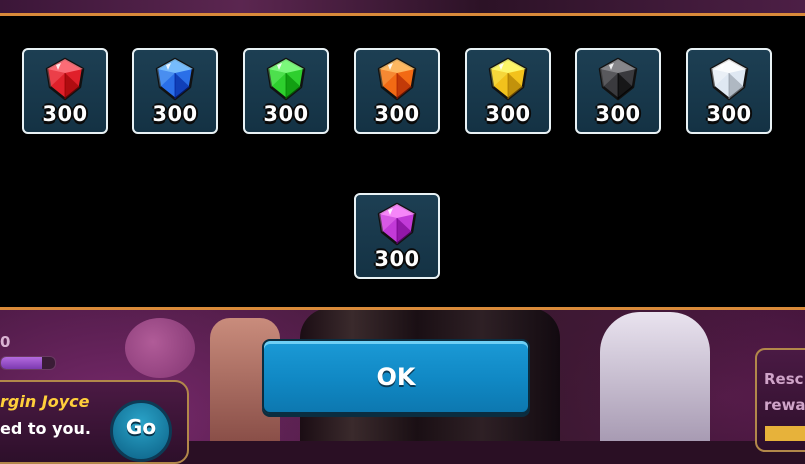 Image resolution: width=805 pixels, height=464 pixels. Describe the element at coordinates (397, 79) in the screenshot. I see `orange-gem-icon` at that location.